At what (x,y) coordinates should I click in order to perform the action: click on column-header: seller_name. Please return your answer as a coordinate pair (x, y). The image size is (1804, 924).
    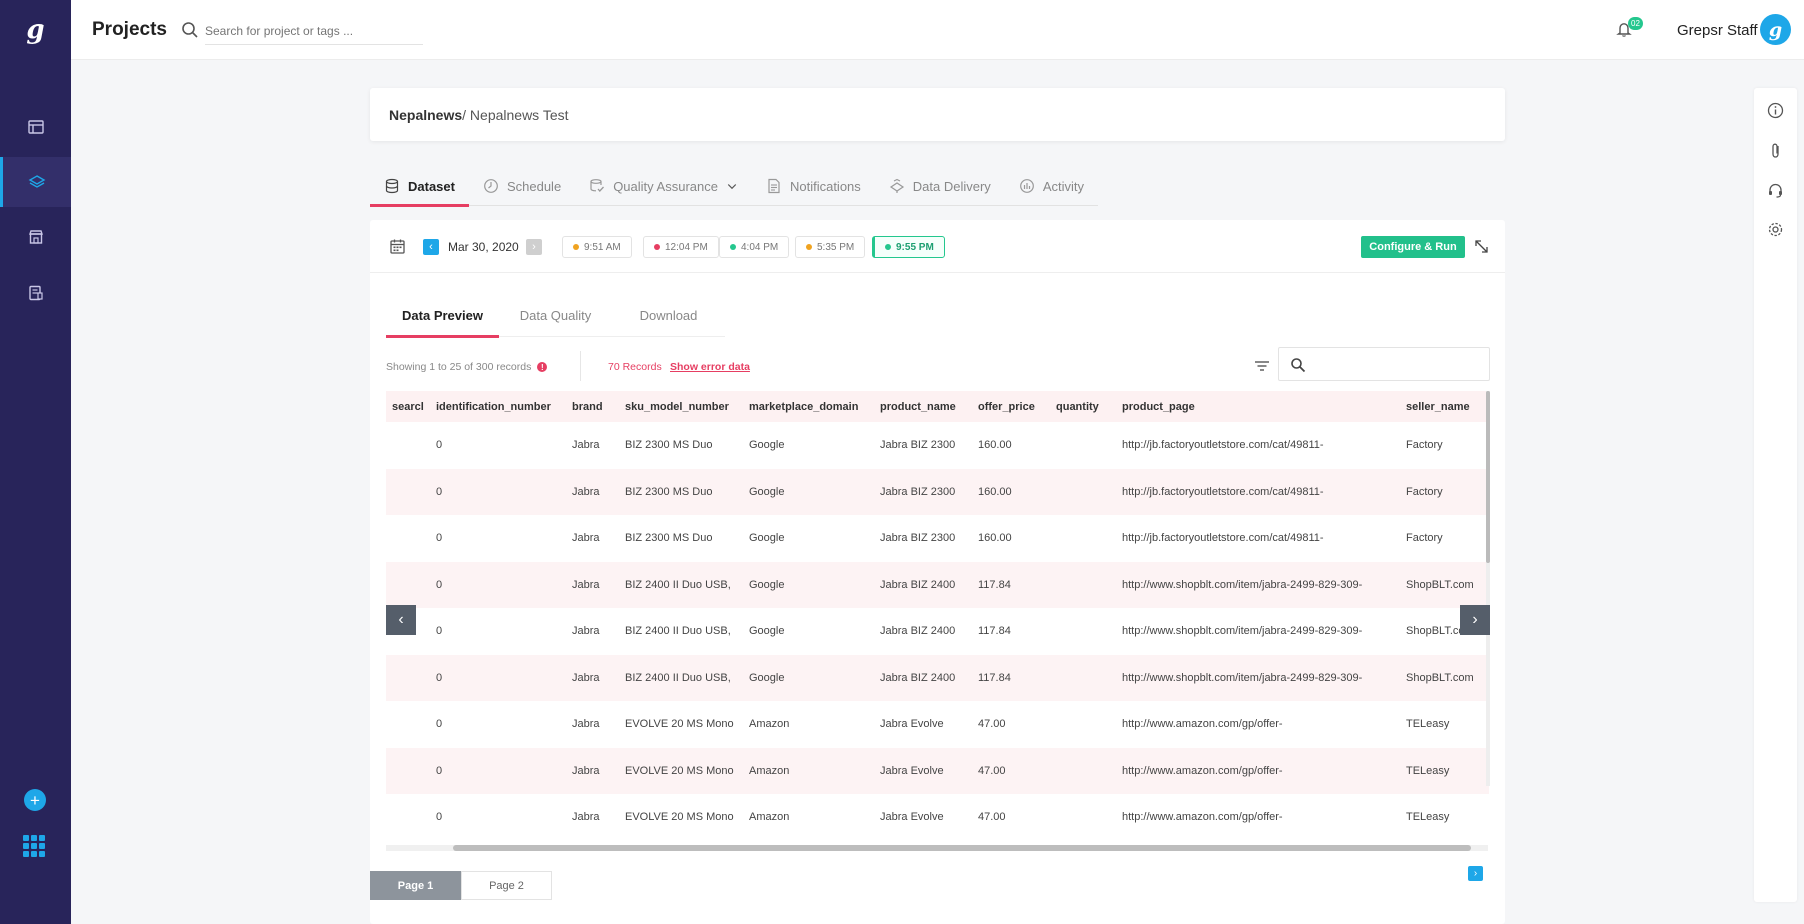
    Looking at the image, I should click on (1444, 406).